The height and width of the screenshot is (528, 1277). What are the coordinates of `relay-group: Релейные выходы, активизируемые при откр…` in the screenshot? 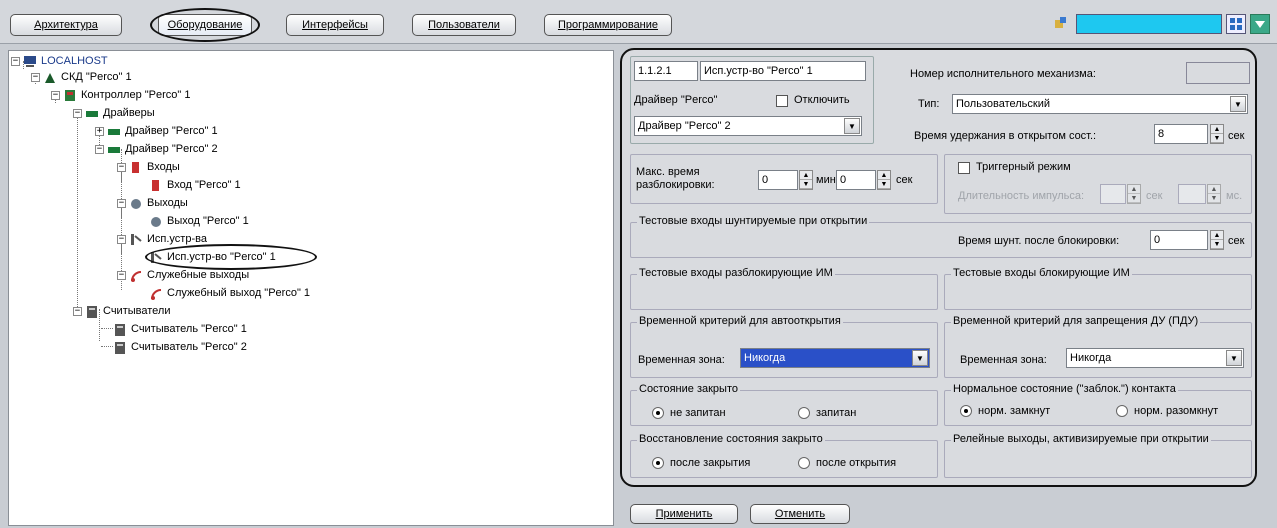 It's located at (1098, 455).